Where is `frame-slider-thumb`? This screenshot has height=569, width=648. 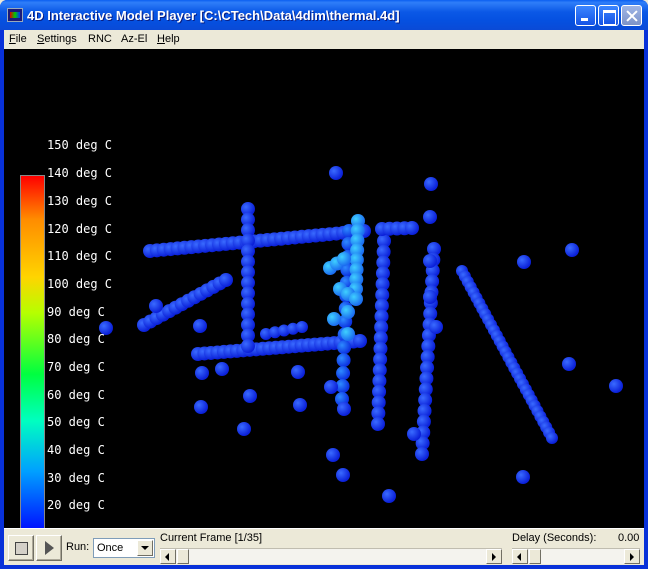
frame-slider-thumb is located at coordinates (183, 556).